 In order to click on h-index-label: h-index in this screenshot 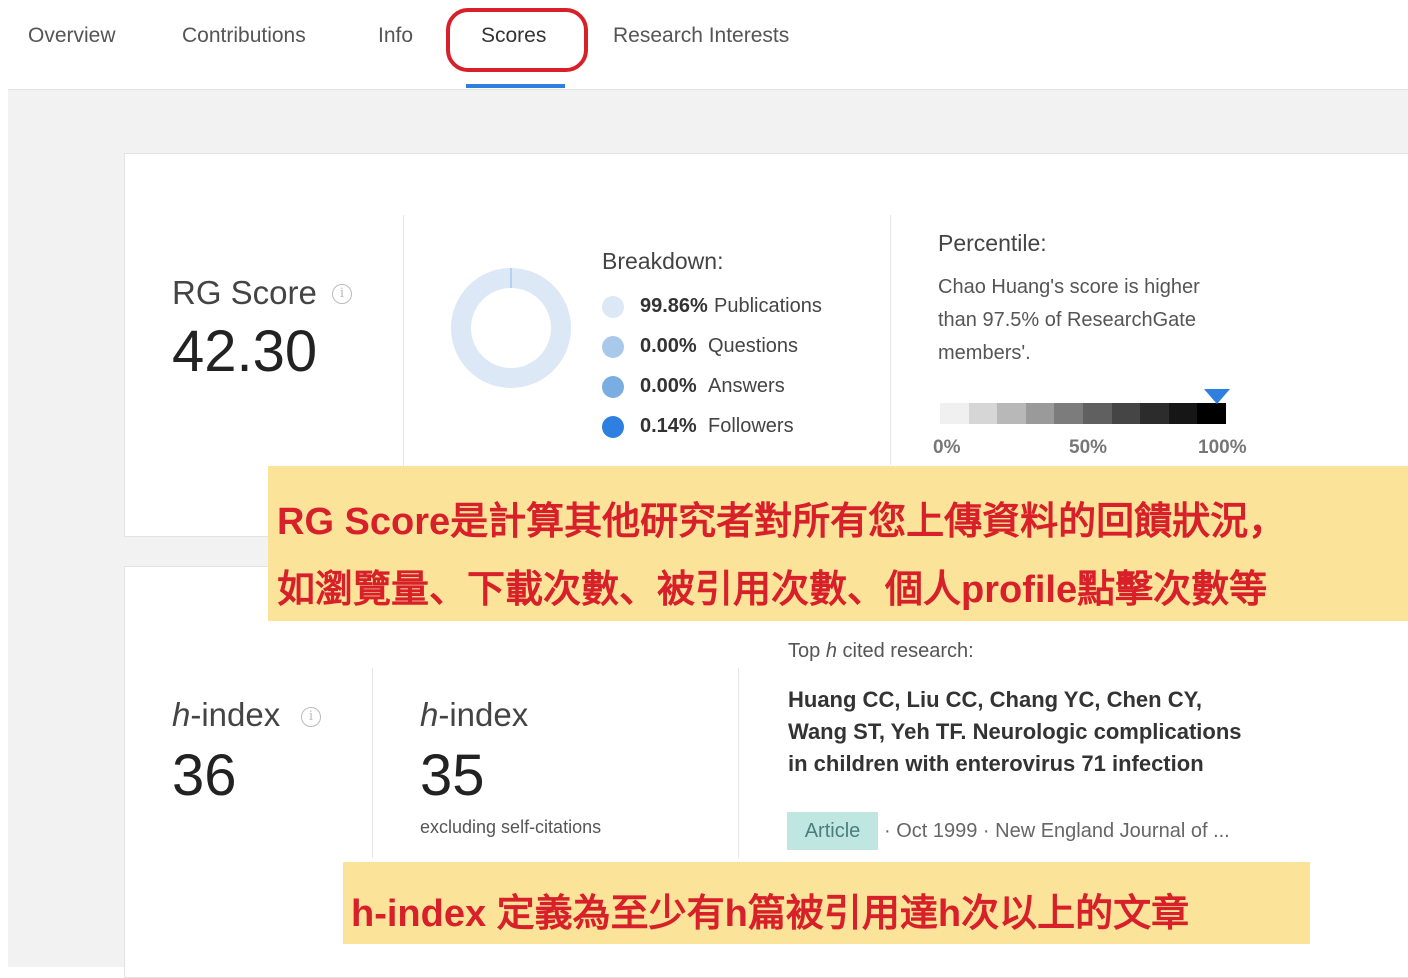, I will do `click(226, 715)`.